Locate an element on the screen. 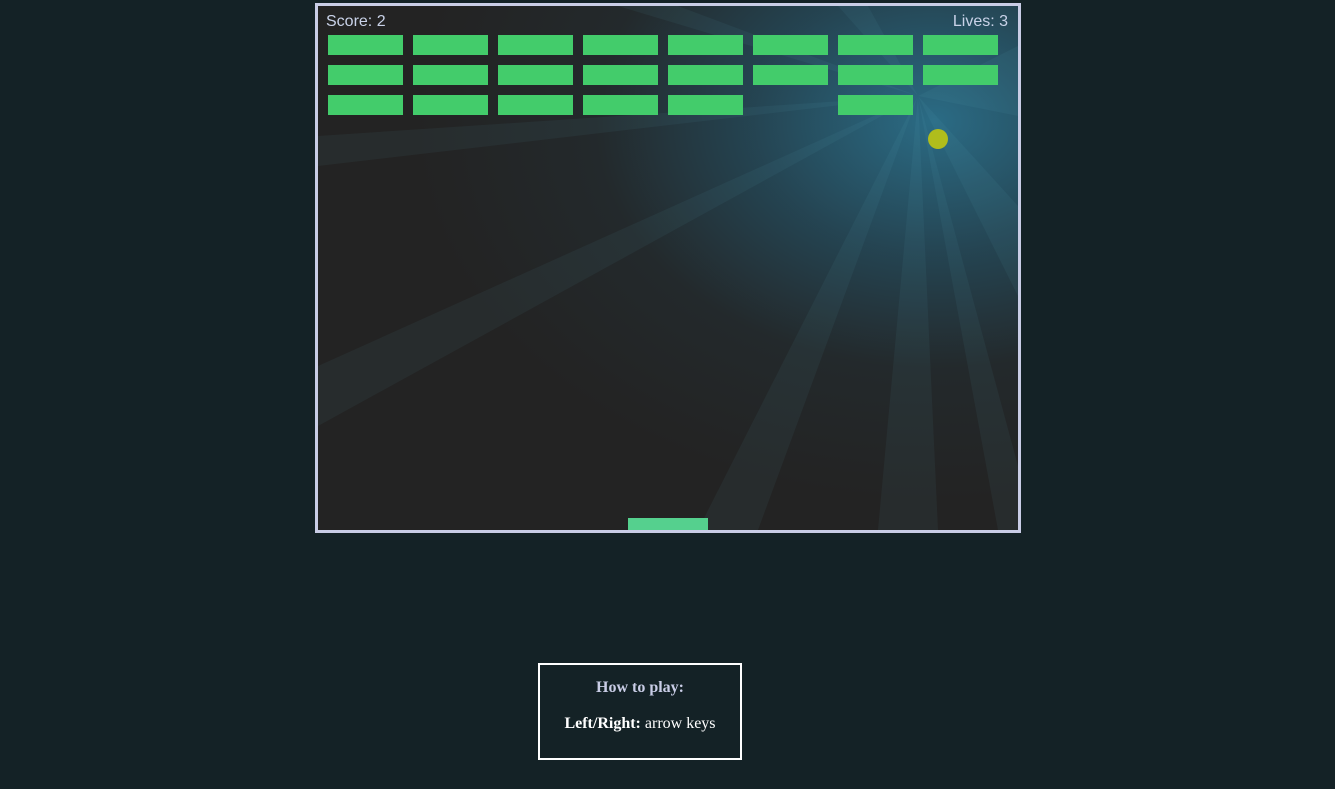 This screenshot has width=1335, height=789. control-key-label: Left/Right: is located at coordinates (602, 723).